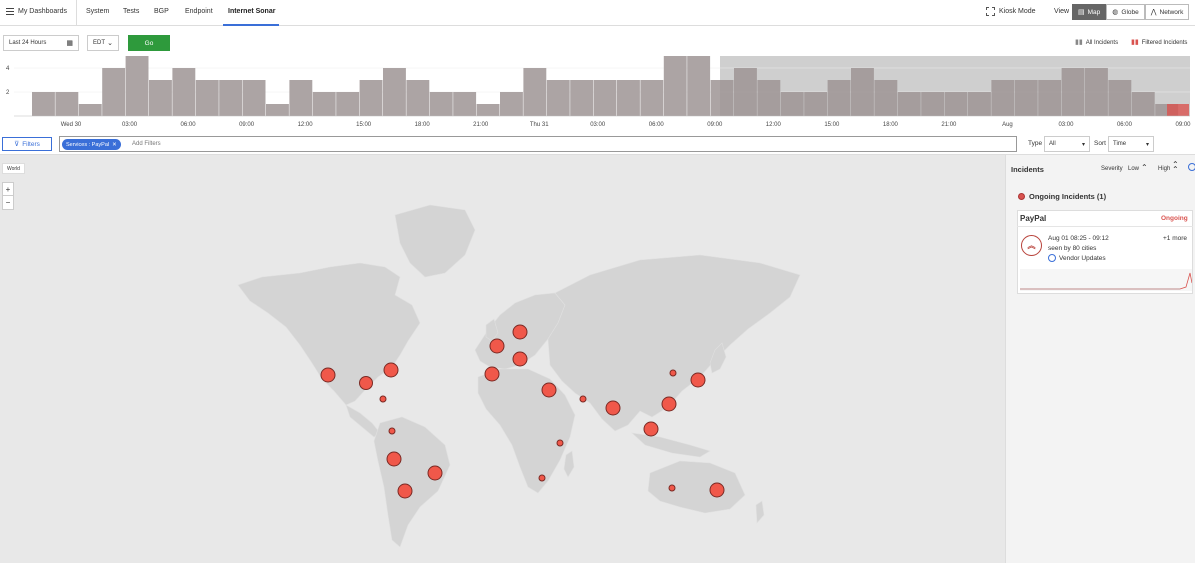 This screenshot has width=1195, height=563. What do you see at coordinates (251, 11) in the screenshot?
I see `tab-internet-sonar: Internet Sonar` at bounding box center [251, 11].